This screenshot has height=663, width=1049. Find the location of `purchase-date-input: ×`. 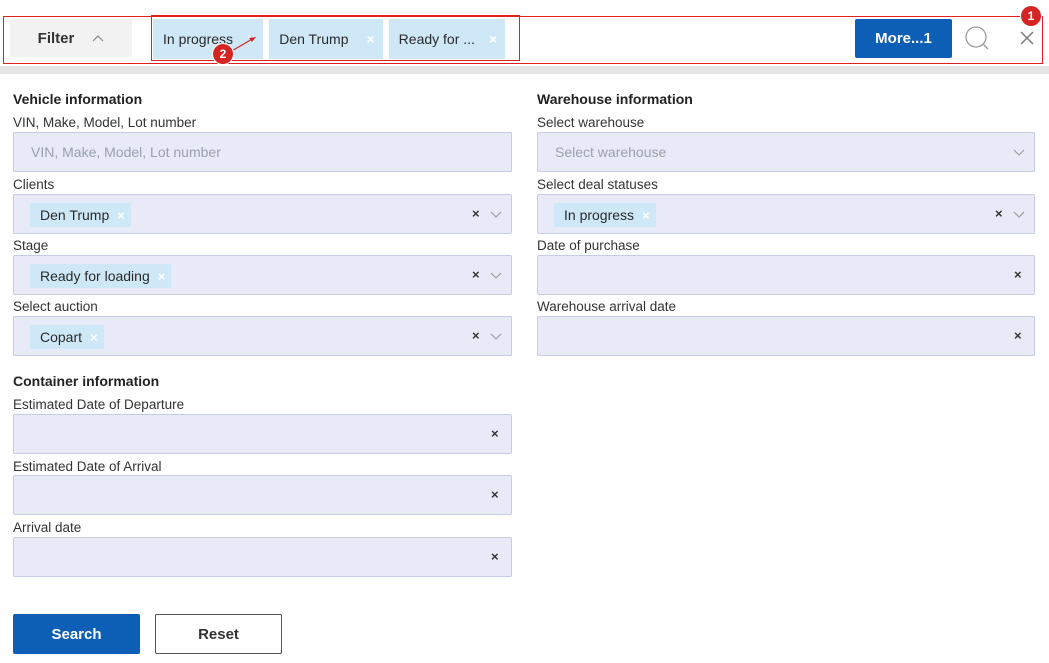

purchase-date-input: × is located at coordinates (786, 275).